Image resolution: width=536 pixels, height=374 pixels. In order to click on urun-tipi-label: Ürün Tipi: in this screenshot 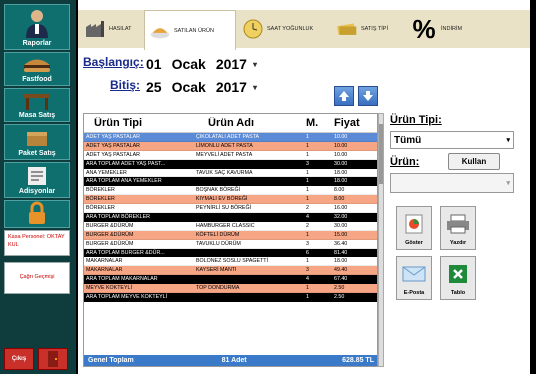, I will do `click(416, 120)`.